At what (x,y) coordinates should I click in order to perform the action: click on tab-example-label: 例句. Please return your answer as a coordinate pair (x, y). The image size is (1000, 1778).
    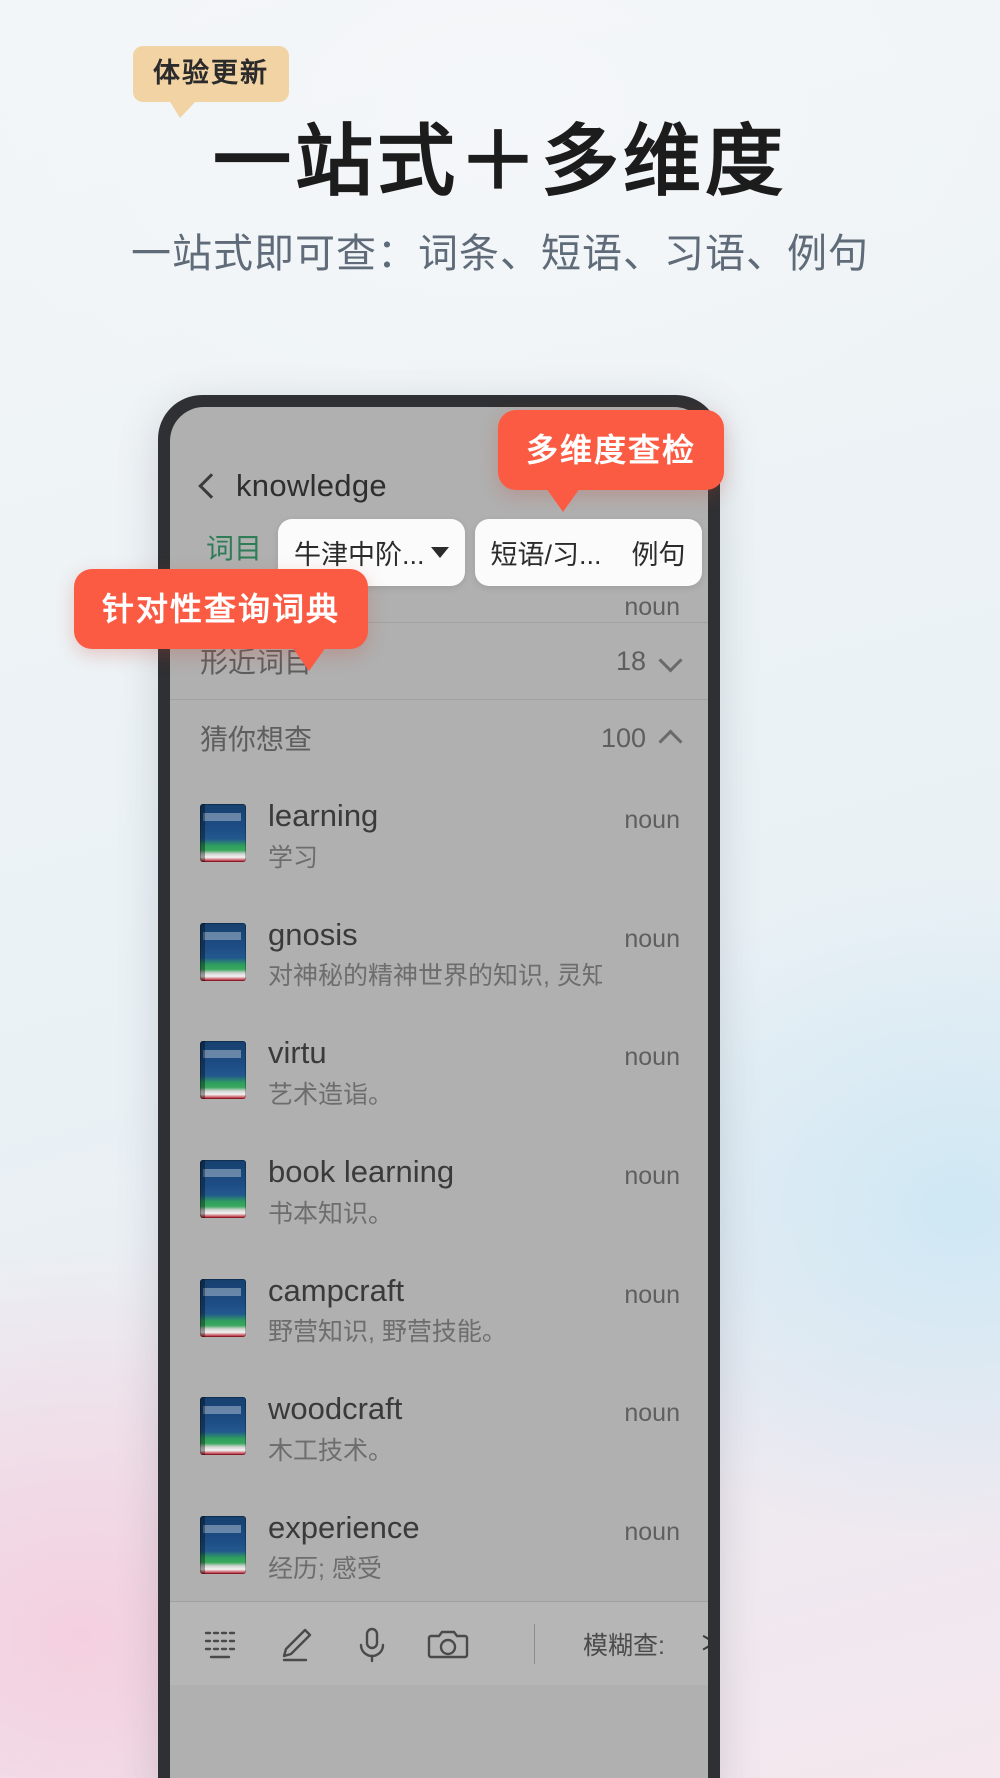
    Looking at the image, I should click on (658, 554).